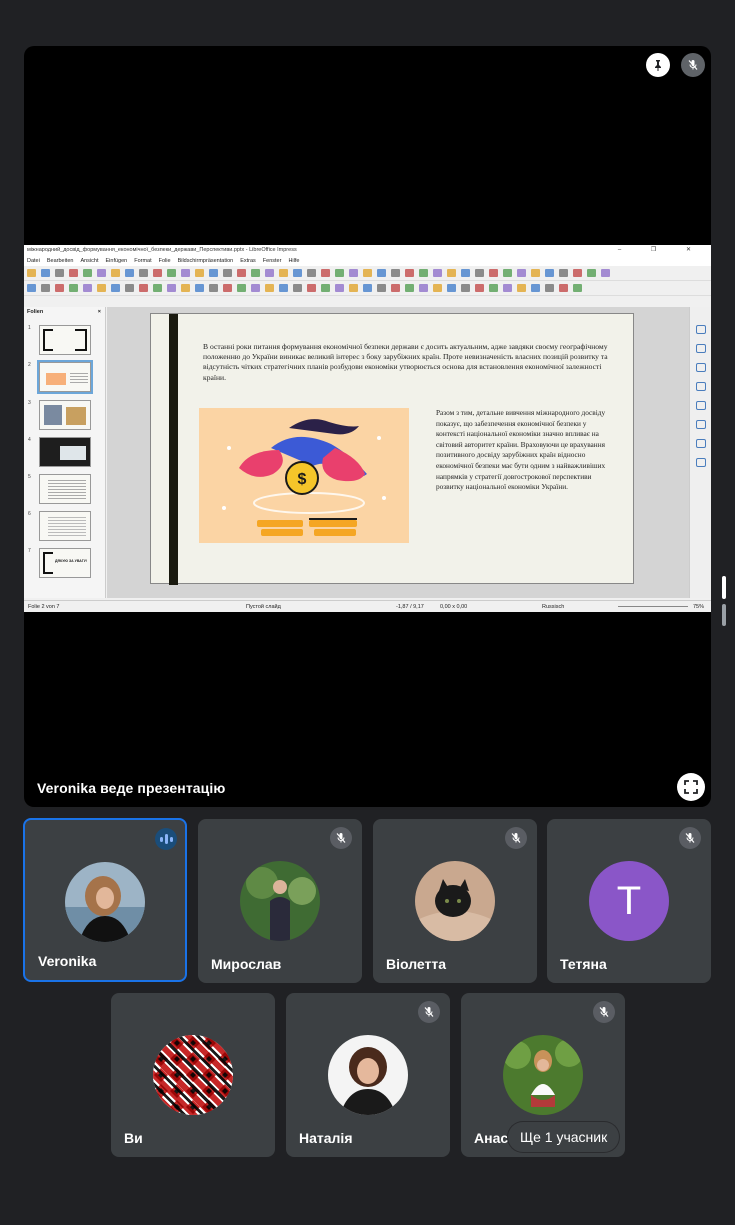  I want to click on thumb-number: 6, so click(29, 514).